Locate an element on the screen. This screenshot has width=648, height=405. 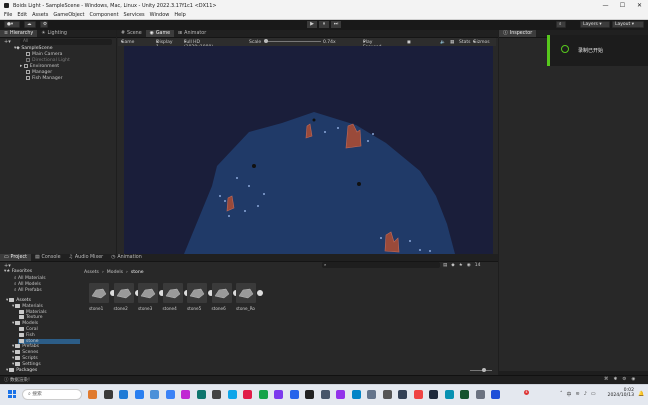
account-button: ●▾ is located at coordinates (12, 24).